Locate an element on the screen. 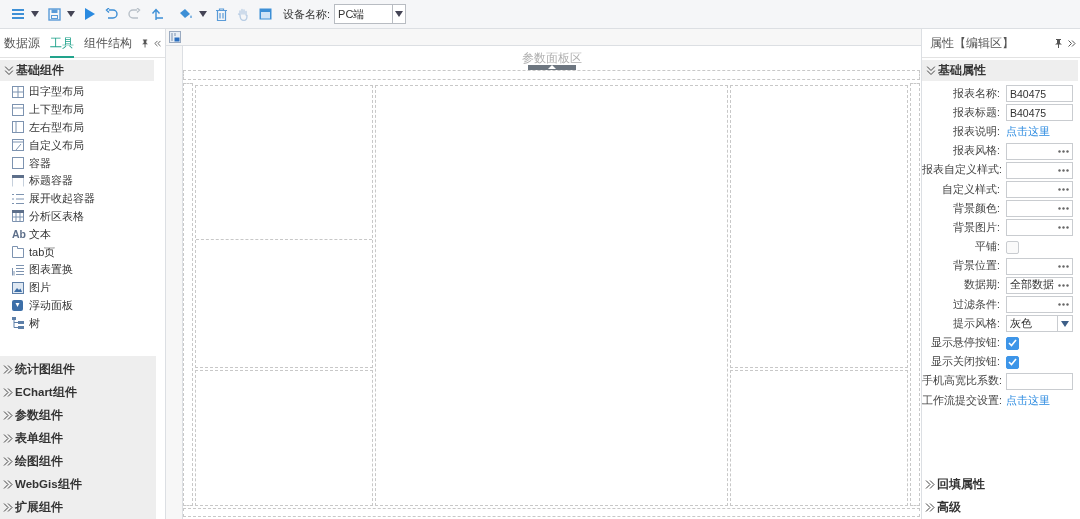 The image size is (1080, 519). panel-title: 属性【编辑区】 is located at coordinates (972, 43).